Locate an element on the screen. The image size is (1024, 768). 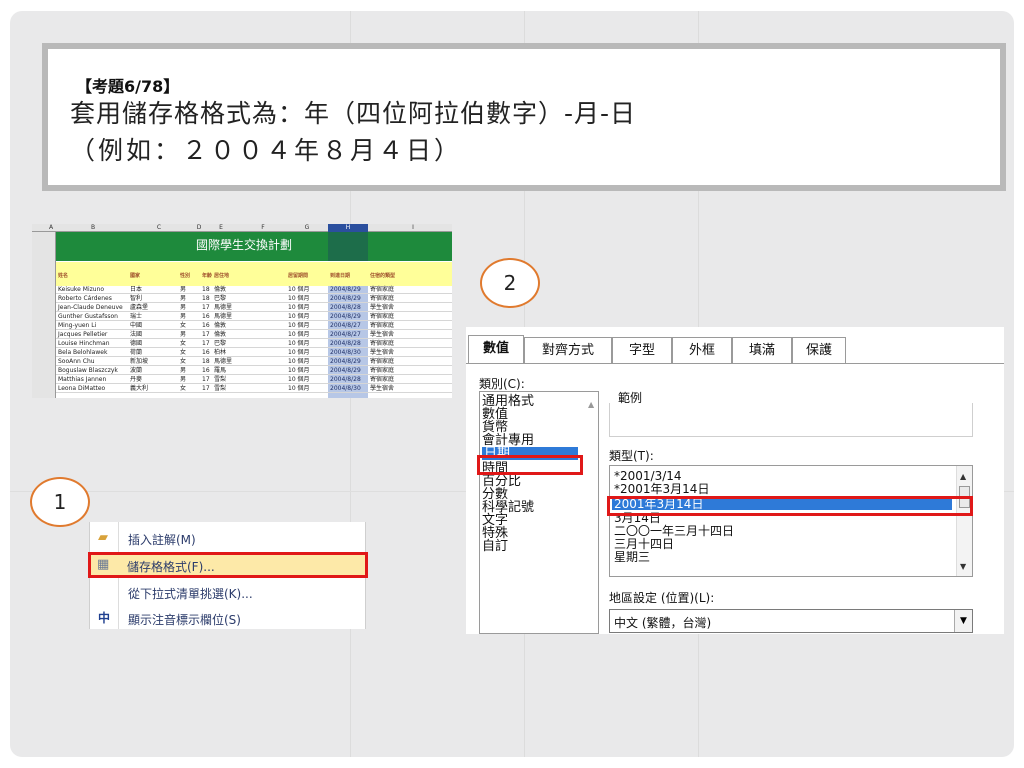
table-cell: Gunther Gustafsson is located at coordinates (88, 316).